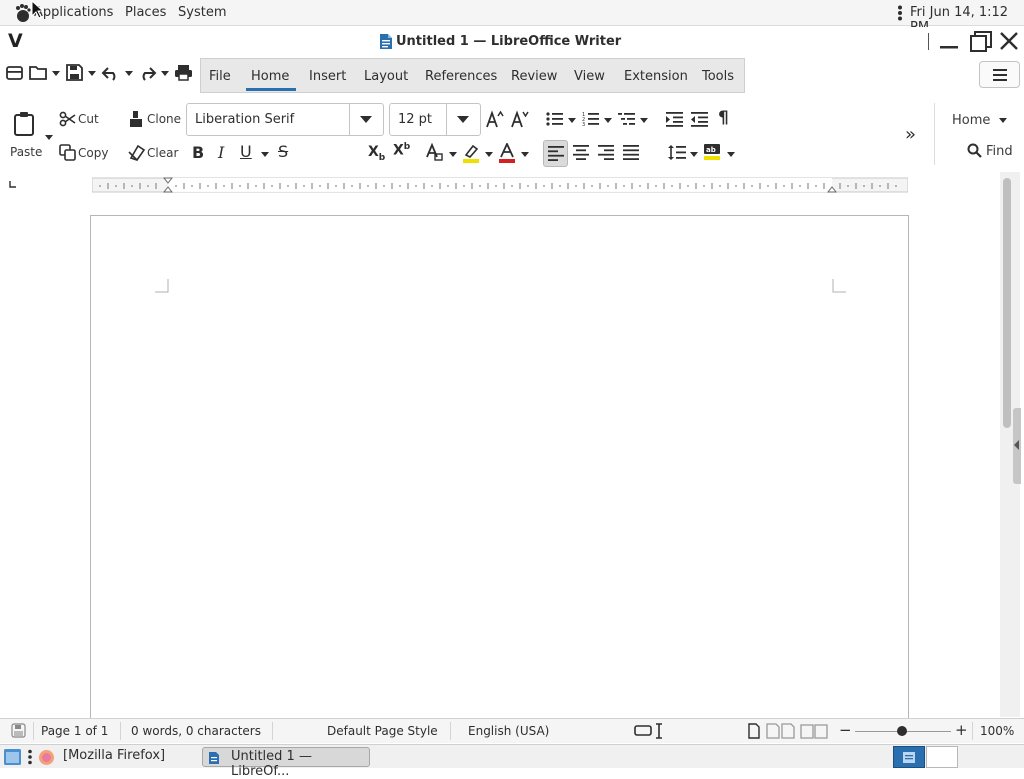  Describe the element at coordinates (26, 152) in the screenshot. I see `paste-label: Paste` at that location.